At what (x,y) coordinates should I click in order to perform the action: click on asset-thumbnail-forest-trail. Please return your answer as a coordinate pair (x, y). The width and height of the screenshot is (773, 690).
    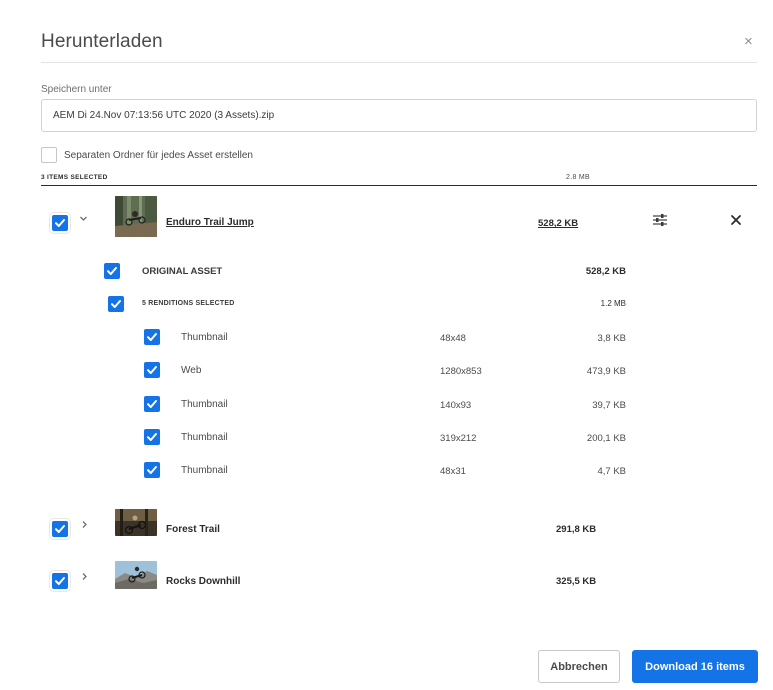
    Looking at the image, I should click on (136, 522).